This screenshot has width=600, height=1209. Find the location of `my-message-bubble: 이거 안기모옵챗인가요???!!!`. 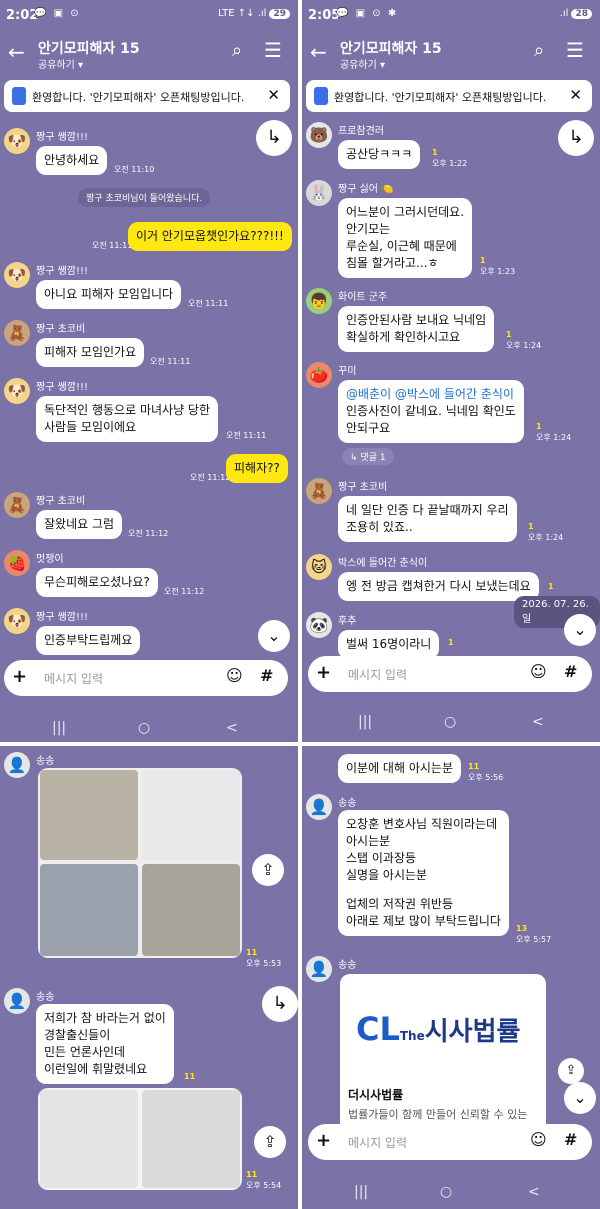

my-message-bubble: 이거 안기모옵챗인가요???!!! is located at coordinates (210, 236).